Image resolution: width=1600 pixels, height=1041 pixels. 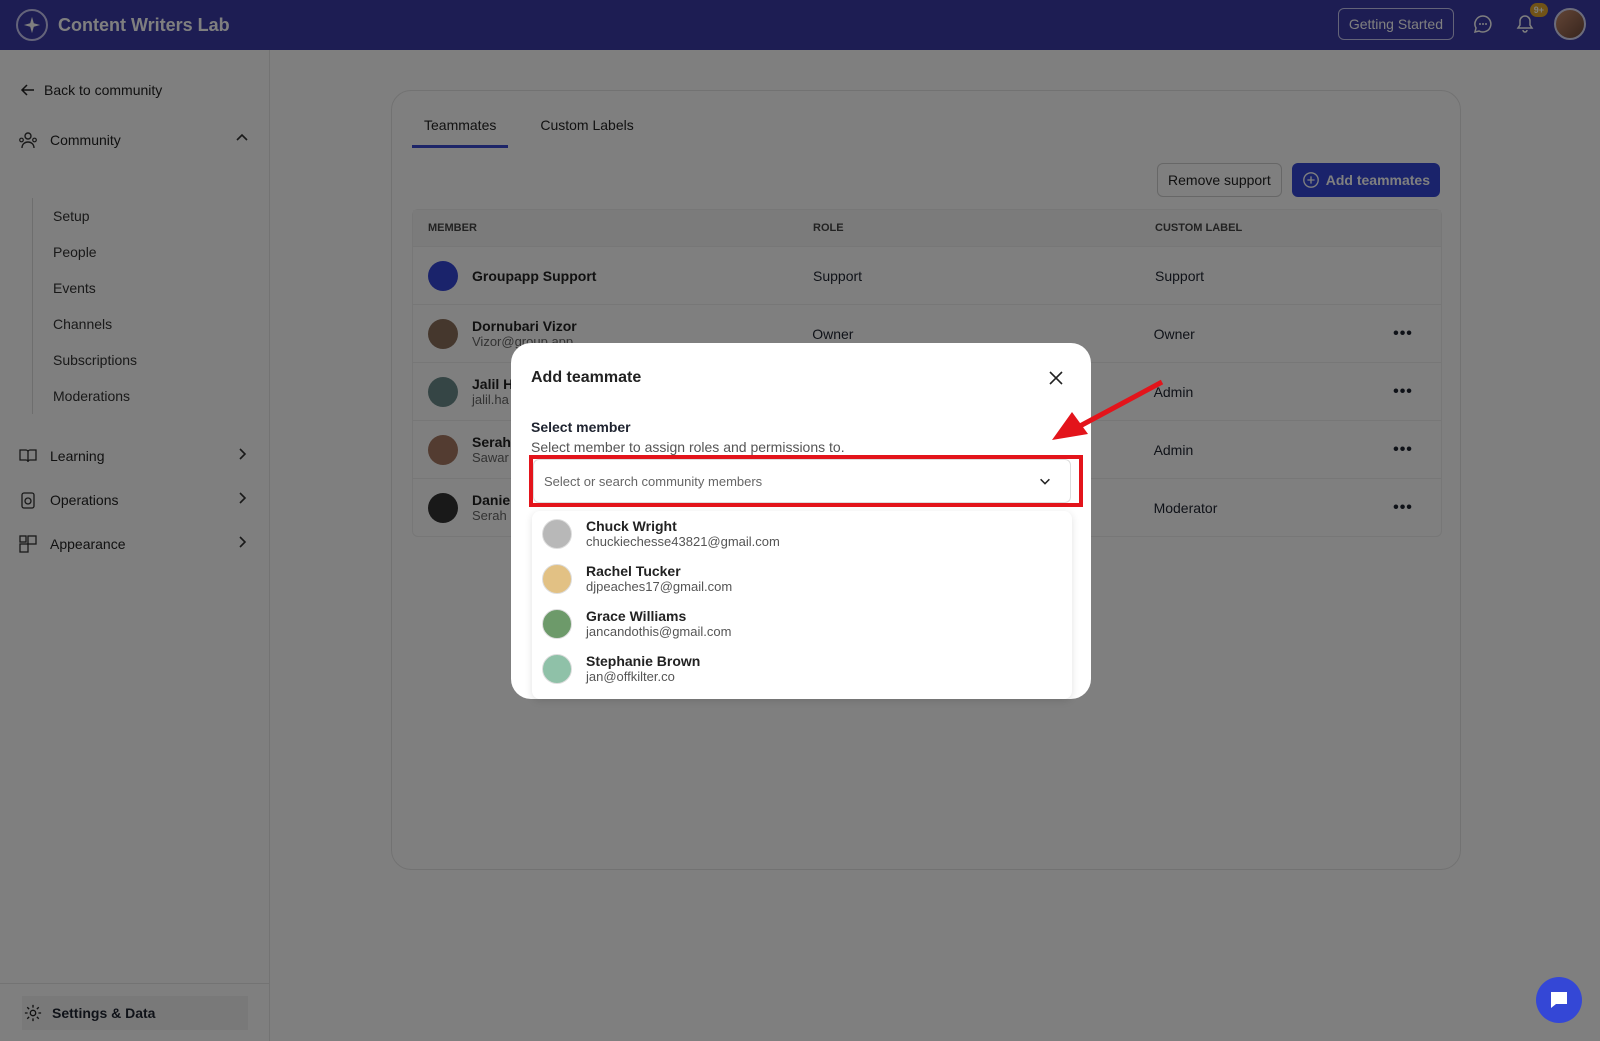 What do you see at coordinates (1108, 409) in the screenshot?
I see `annotation-arrow-icon` at bounding box center [1108, 409].